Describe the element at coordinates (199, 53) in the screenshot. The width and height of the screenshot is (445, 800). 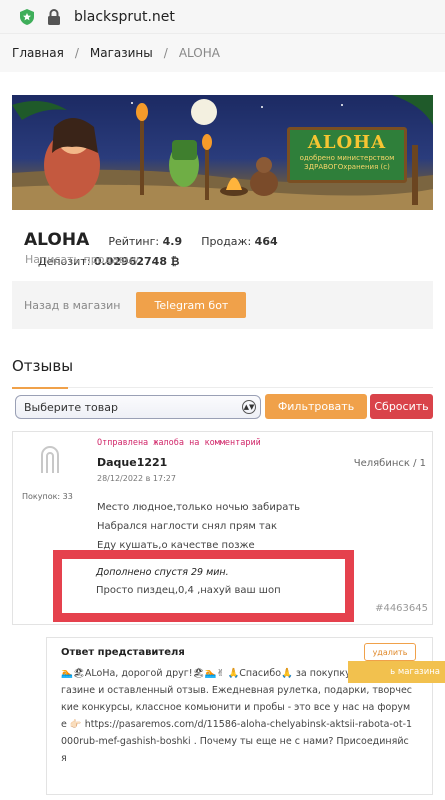
I see `breadcrumb-current: ALOHA` at that location.